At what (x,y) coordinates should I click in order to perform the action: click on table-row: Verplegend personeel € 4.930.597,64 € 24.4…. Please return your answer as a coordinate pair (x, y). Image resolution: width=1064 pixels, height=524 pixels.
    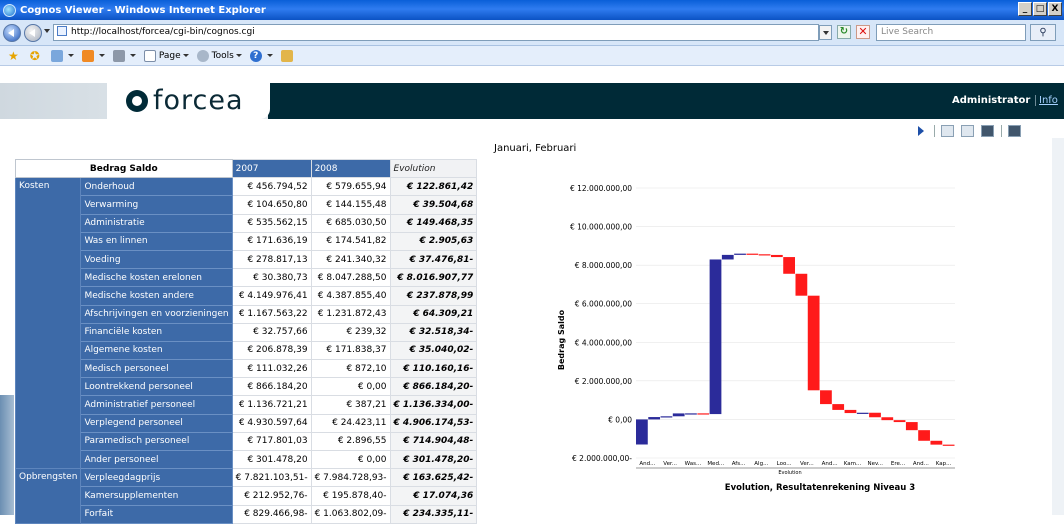
    Looking at the image, I should click on (247, 423).